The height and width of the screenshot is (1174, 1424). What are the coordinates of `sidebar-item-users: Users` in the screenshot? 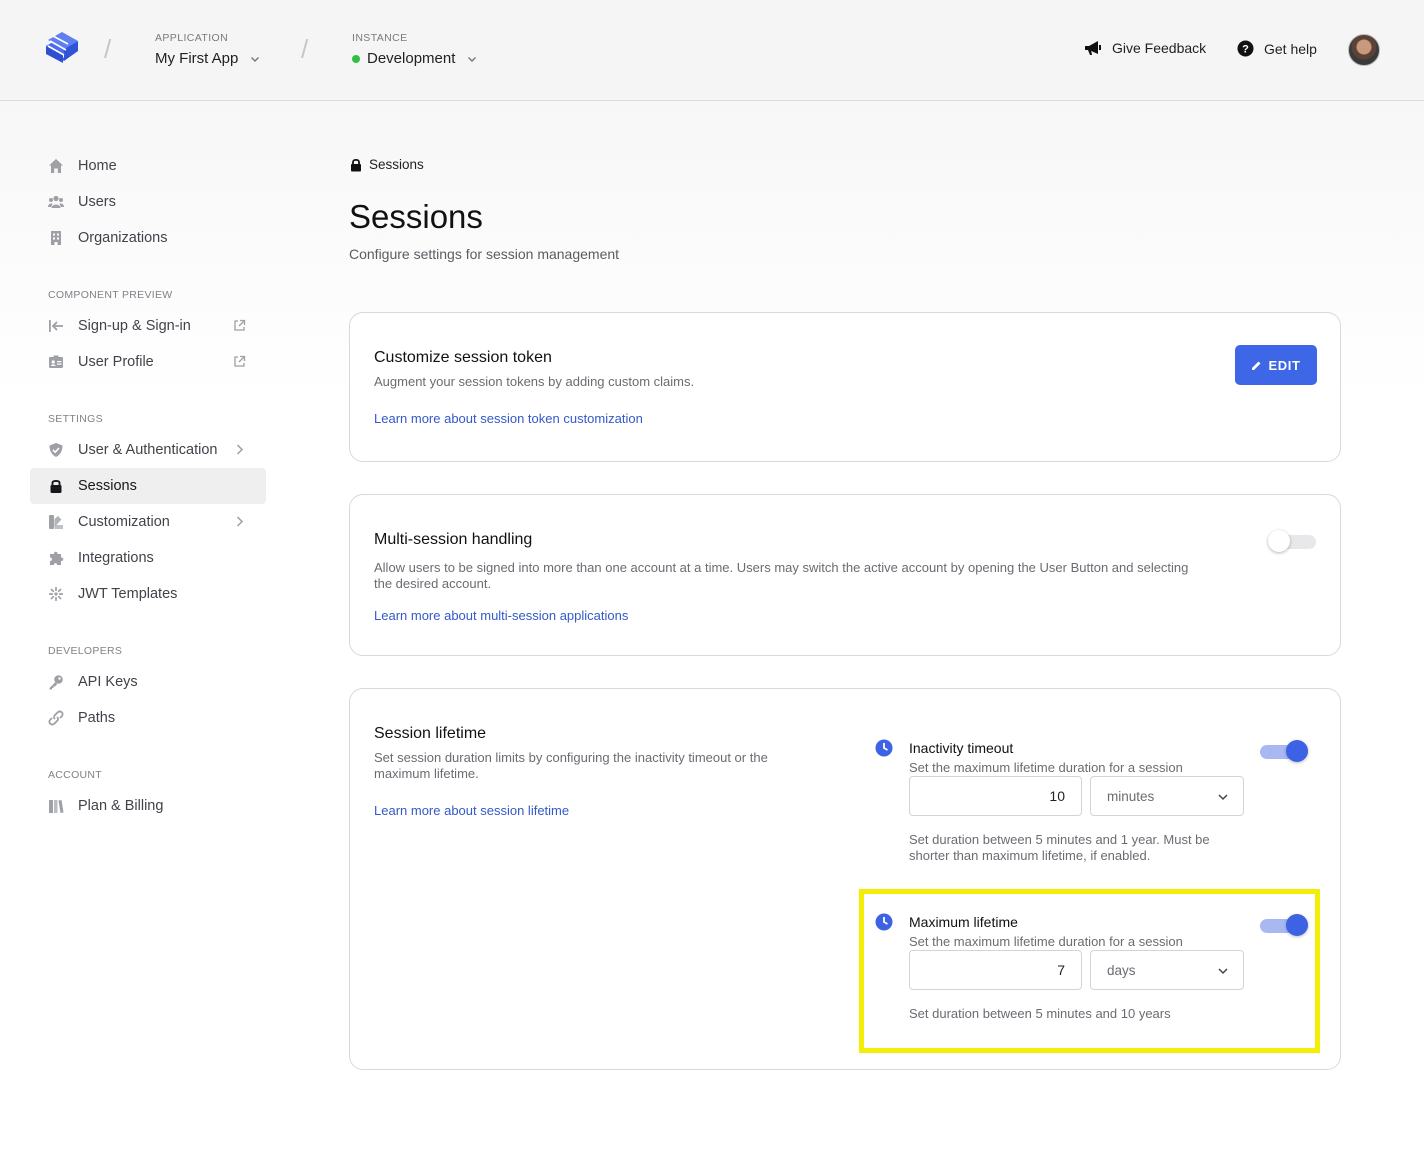 It's located at (148, 202).